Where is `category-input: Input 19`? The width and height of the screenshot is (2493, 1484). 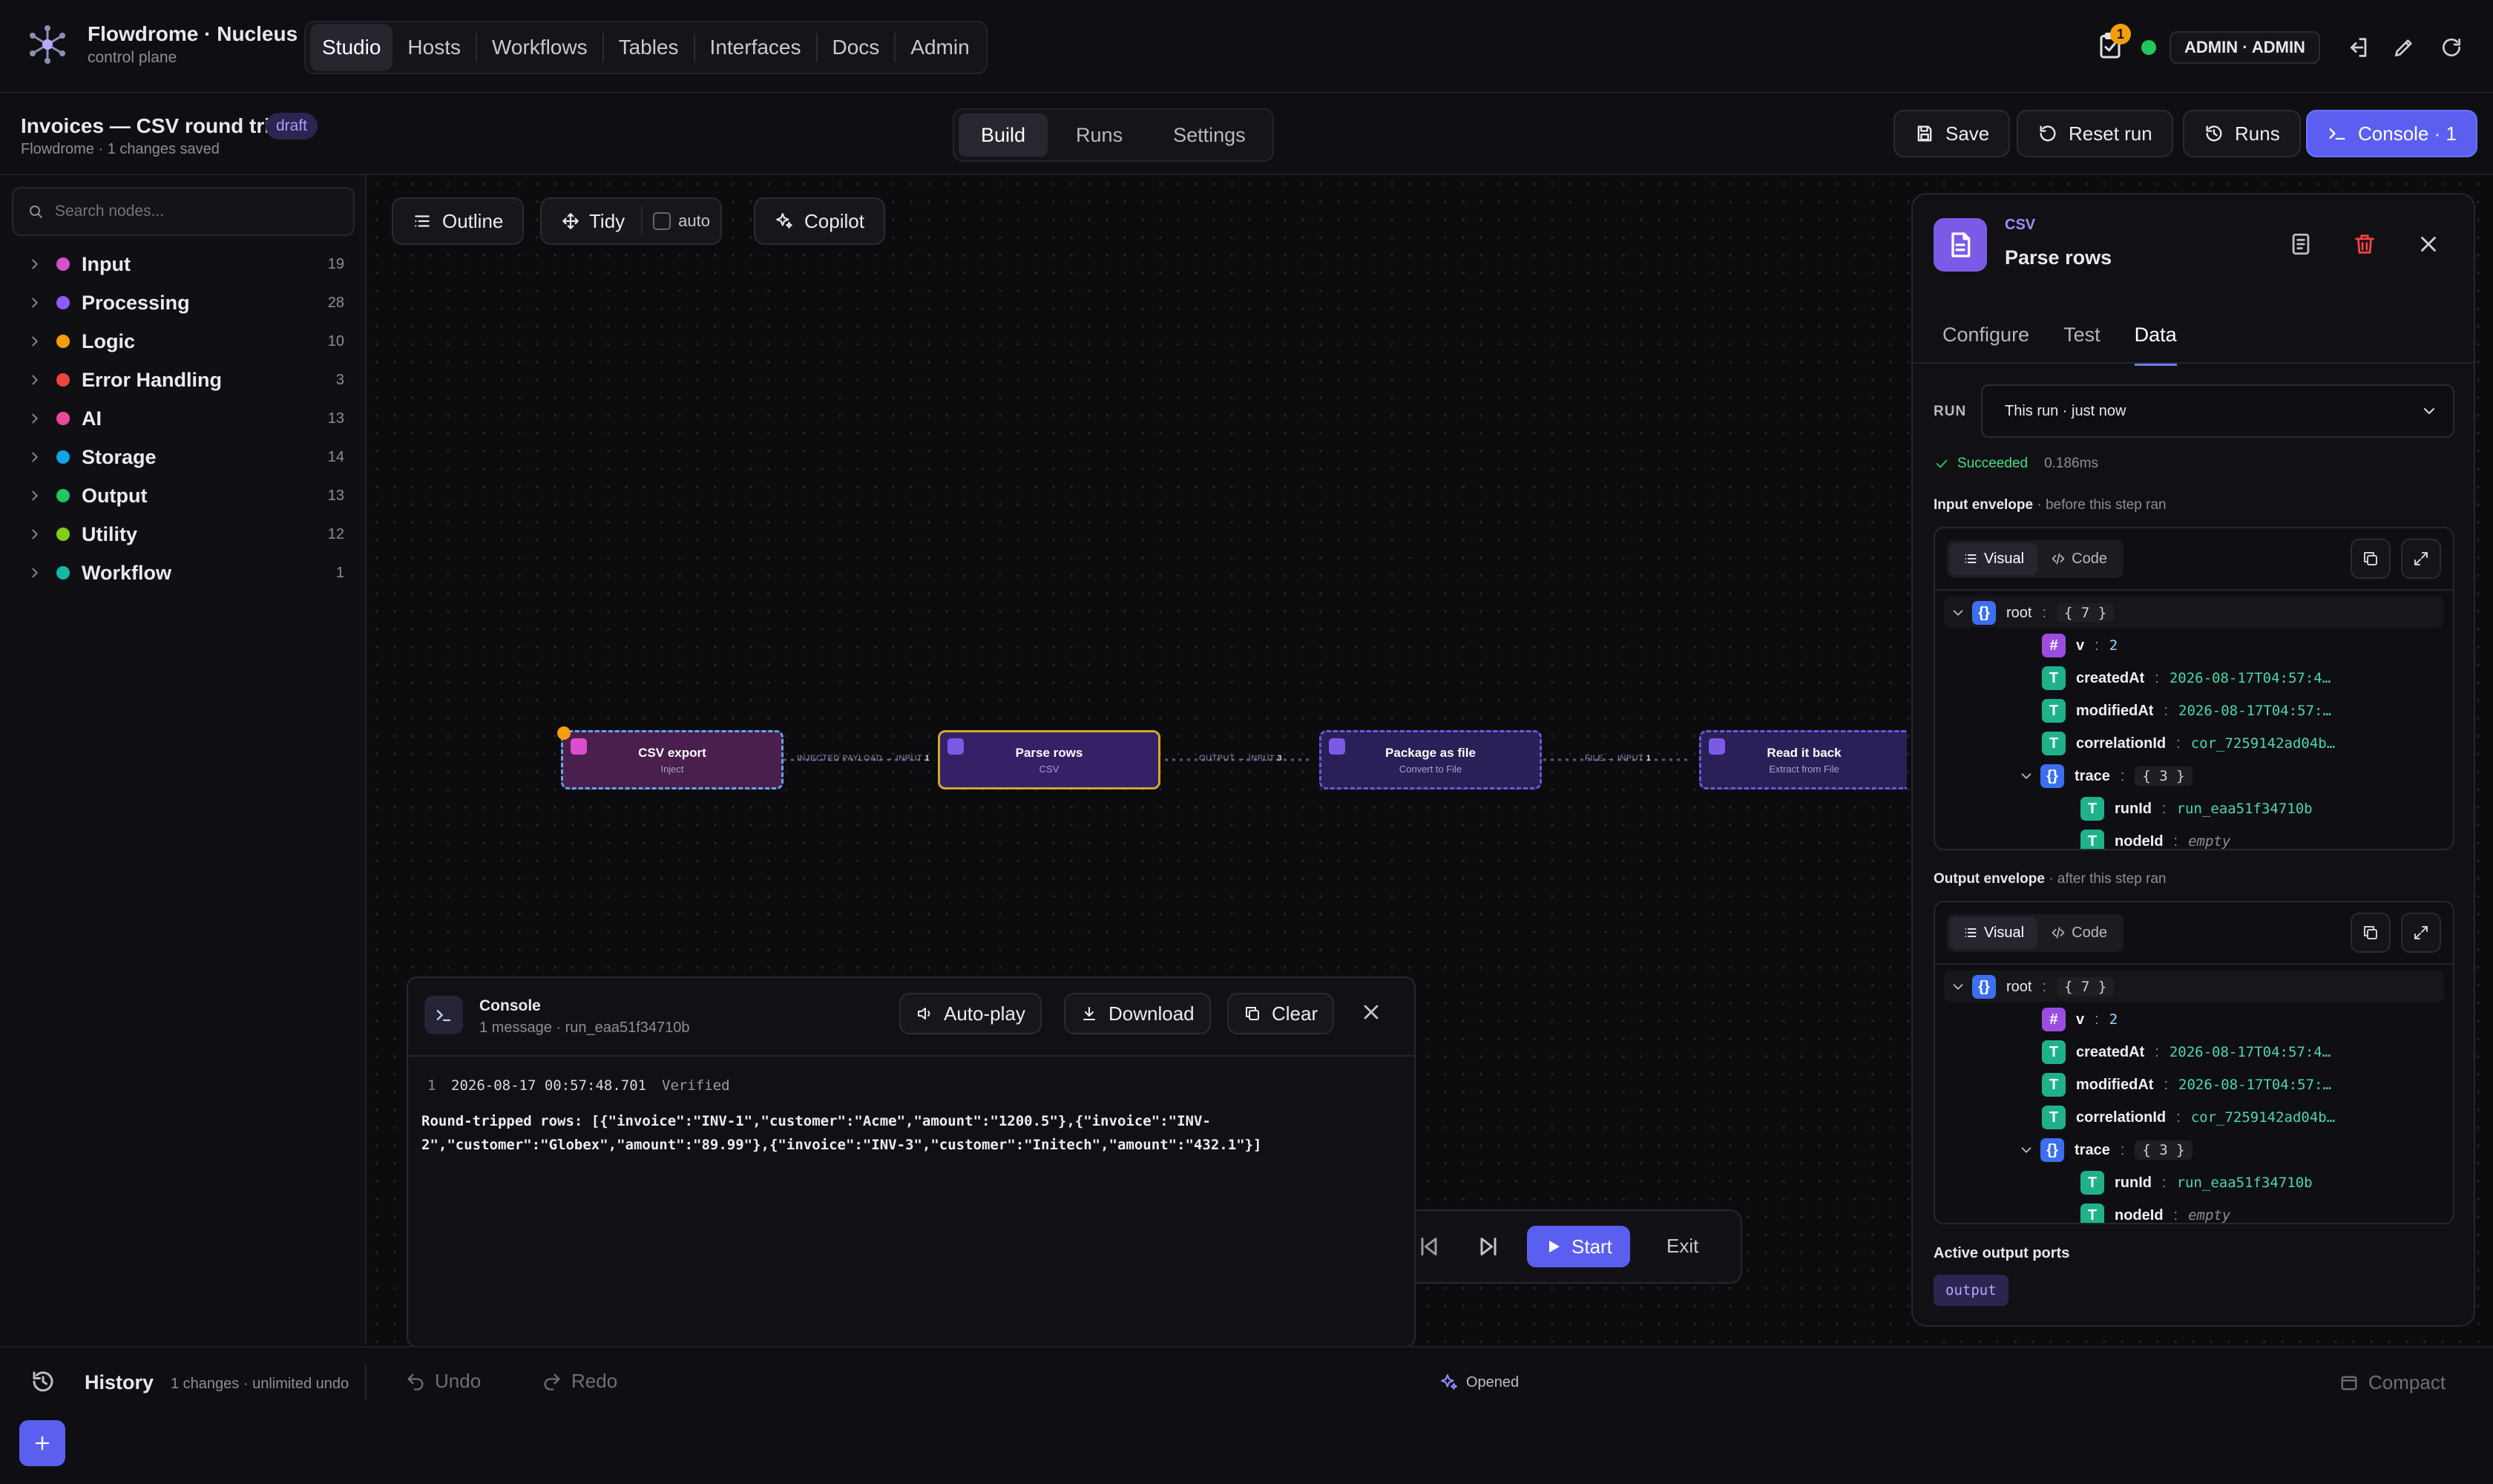
category-input: Input 19 is located at coordinates (183, 264).